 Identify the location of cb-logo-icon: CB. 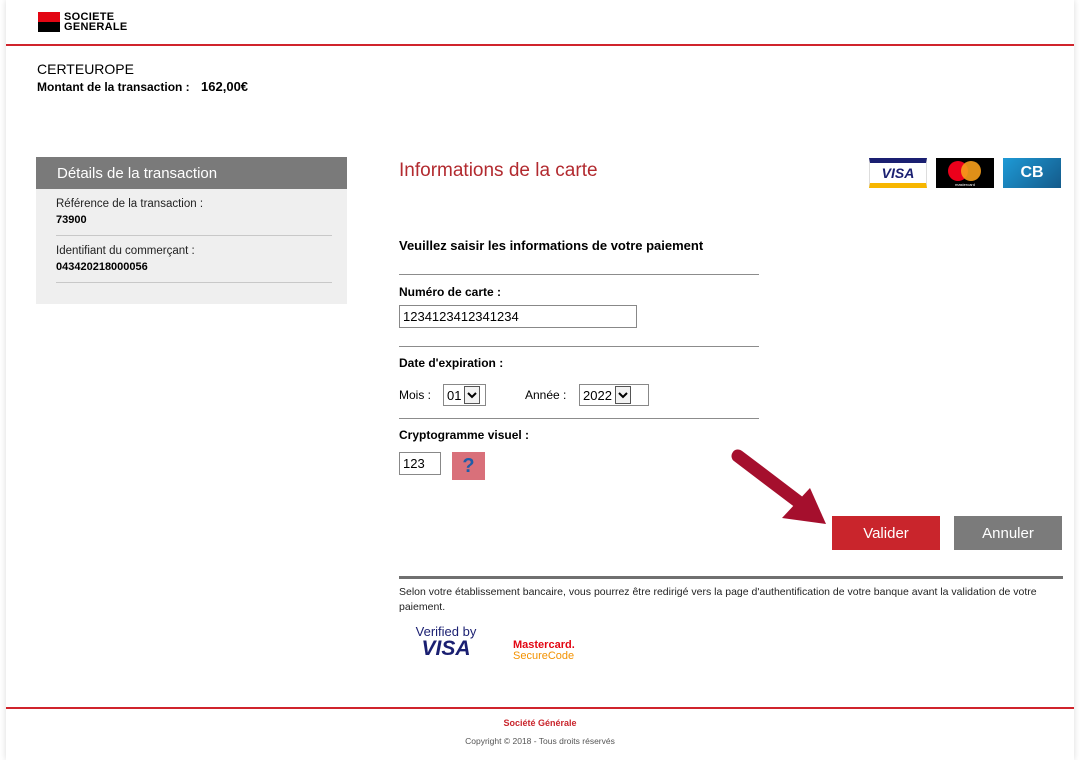
(1032, 173).